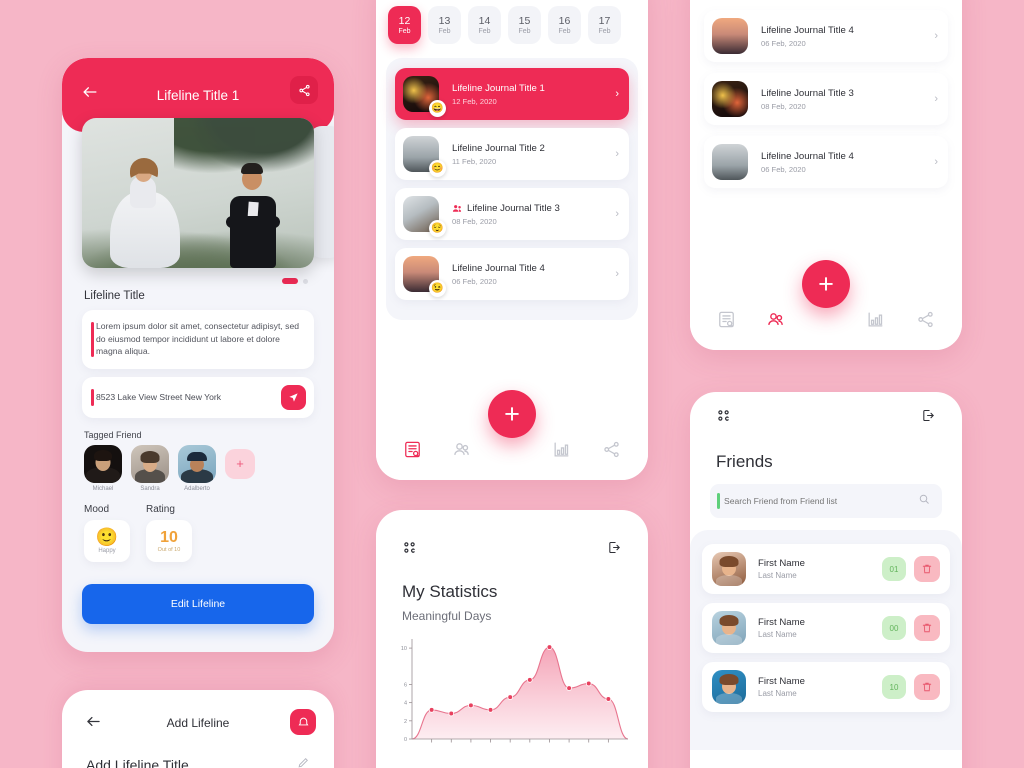 This screenshot has width=1024, height=768. What do you see at coordinates (169, 540) in the screenshot?
I see `rating-card: 10 Out of 10` at bounding box center [169, 540].